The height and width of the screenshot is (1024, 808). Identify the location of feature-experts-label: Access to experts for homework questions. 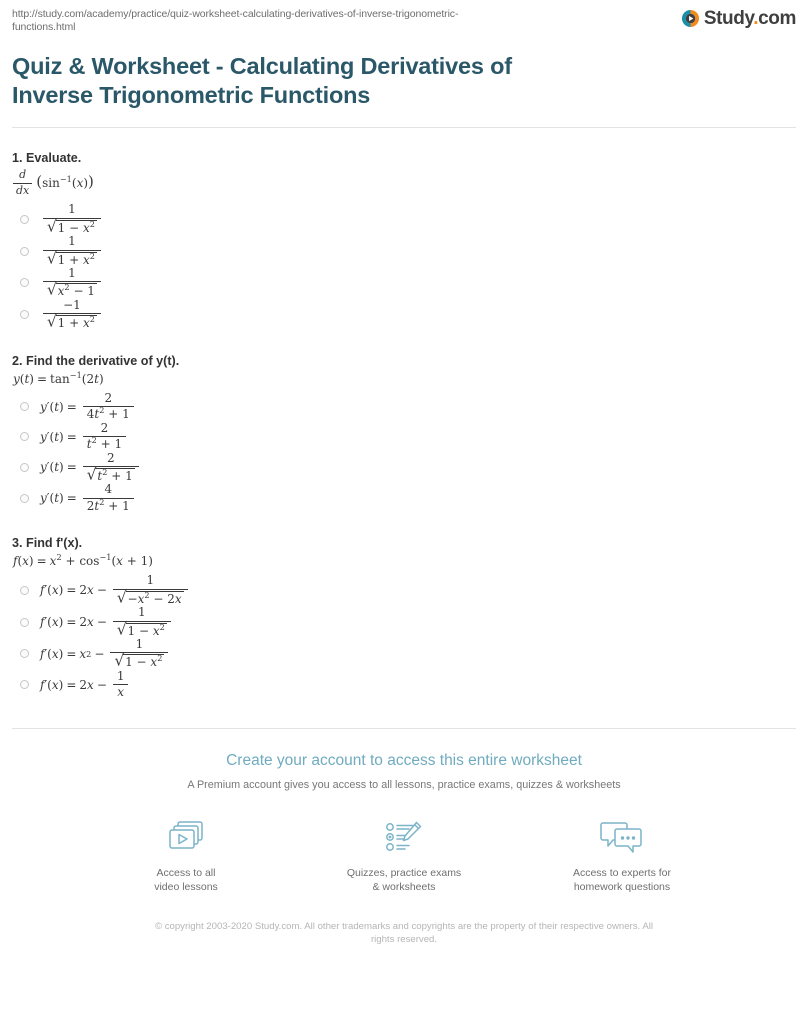
(622, 880).